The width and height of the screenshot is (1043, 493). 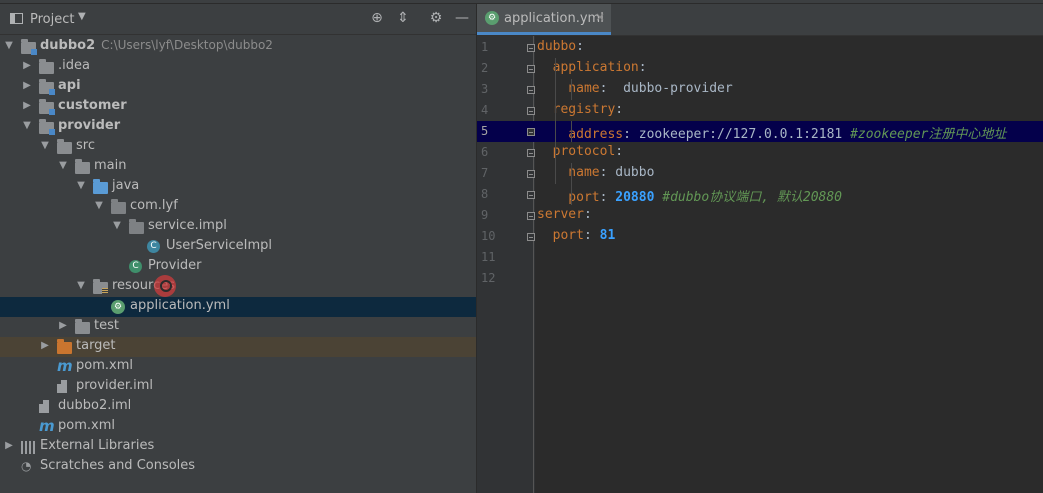 I want to click on code-line: name: dubbo, so click(x=760, y=173).